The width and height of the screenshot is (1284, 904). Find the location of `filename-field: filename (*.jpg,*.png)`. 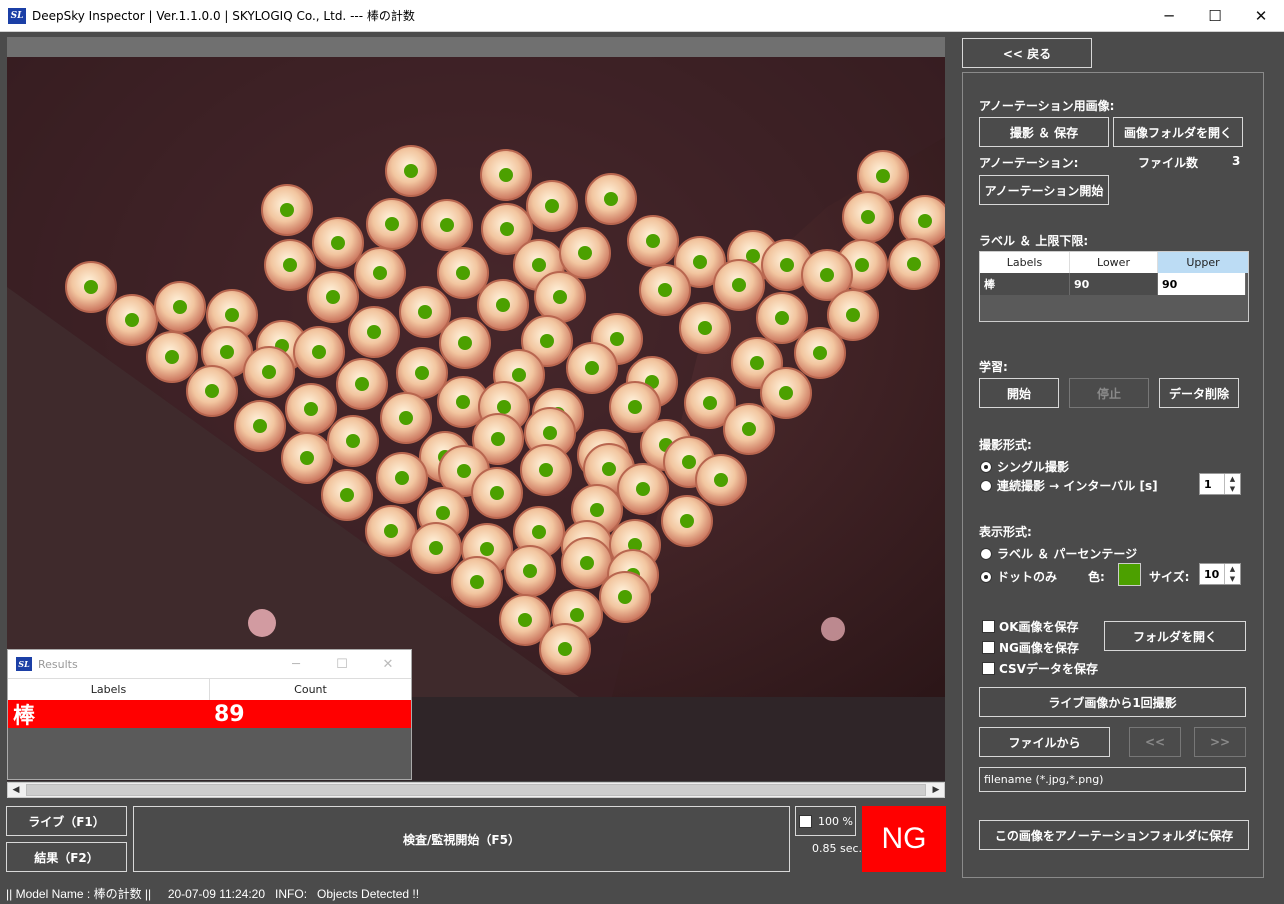

filename-field: filename (*.jpg,*.png) is located at coordinates (1112, 779).